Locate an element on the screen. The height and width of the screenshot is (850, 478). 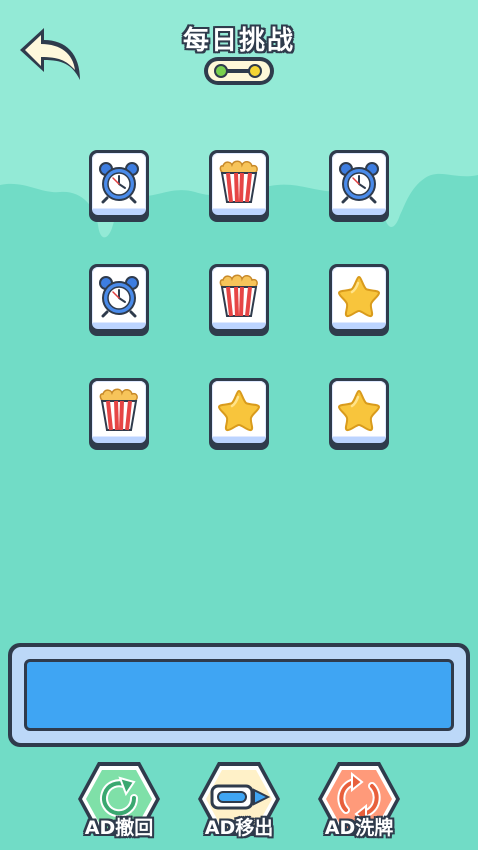
tray-slots is located at coordinates (239, 695).